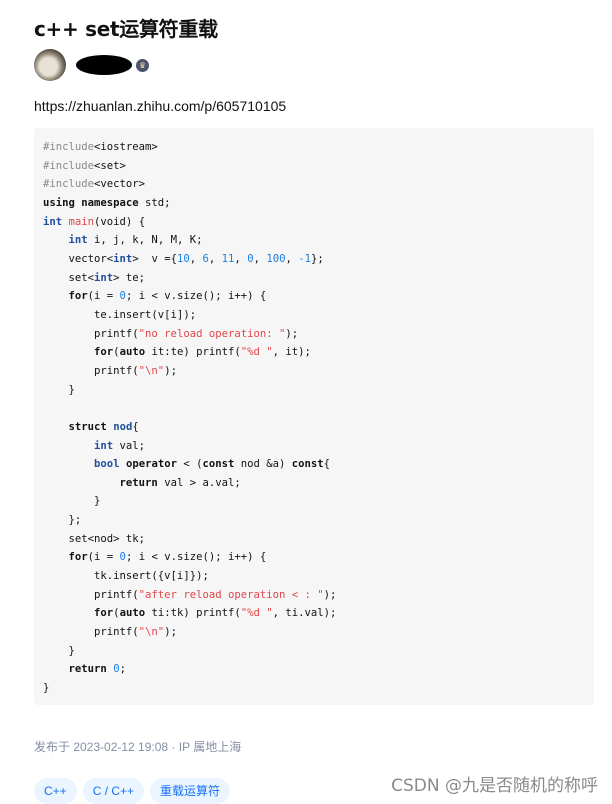 This screenshot has height=804, width=612. I want to click on code-line: };, so click(314, 520).